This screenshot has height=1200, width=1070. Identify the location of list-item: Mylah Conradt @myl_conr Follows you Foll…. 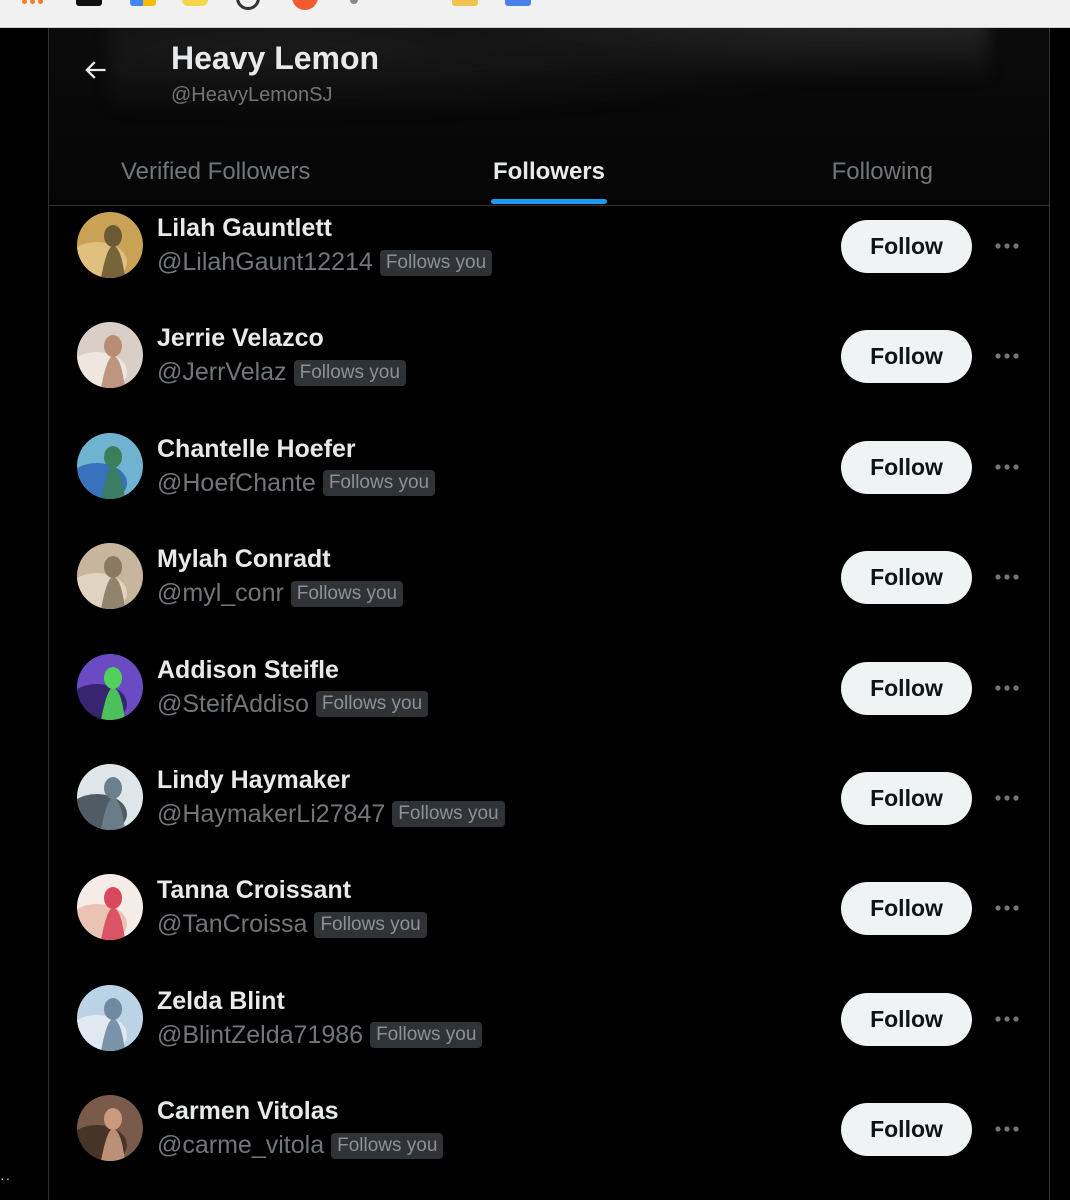
(549, 592).